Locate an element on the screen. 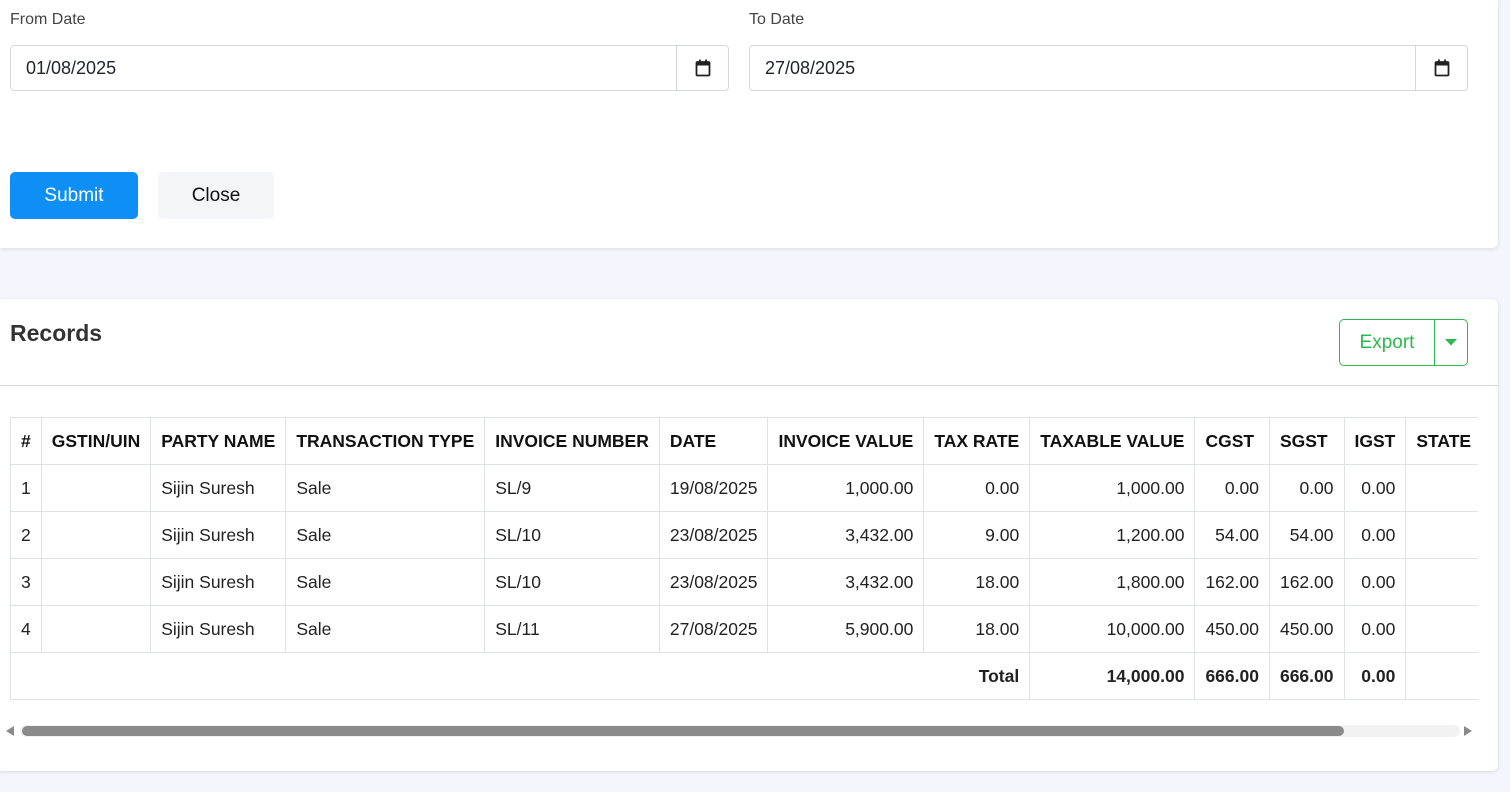 This screenshot has height=792, width=1510. cell-tax-rate: 9.00 is located at coordinates (977, 535).